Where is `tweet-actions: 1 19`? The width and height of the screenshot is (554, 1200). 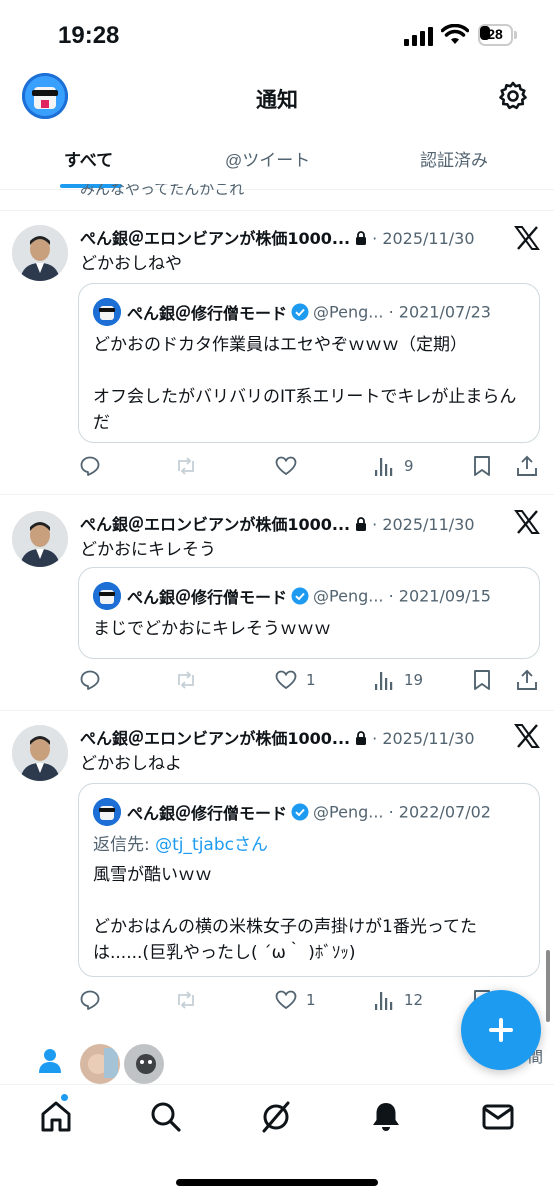
tweet-actions: 1 19 is located at coordinates (309, 681).